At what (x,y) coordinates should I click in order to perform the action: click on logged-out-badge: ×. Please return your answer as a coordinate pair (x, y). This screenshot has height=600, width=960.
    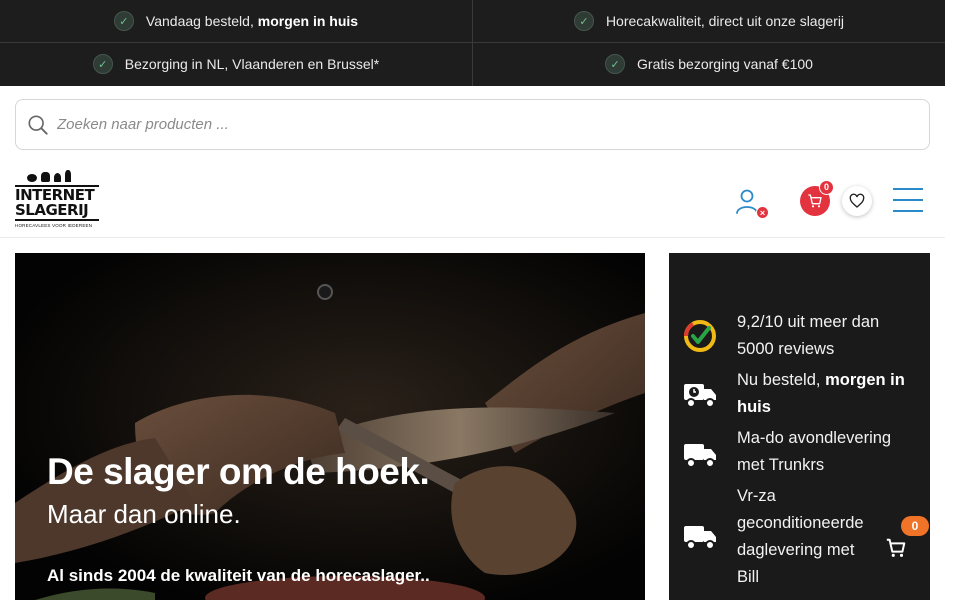
    Looking at the image, I should click on (762, 212).